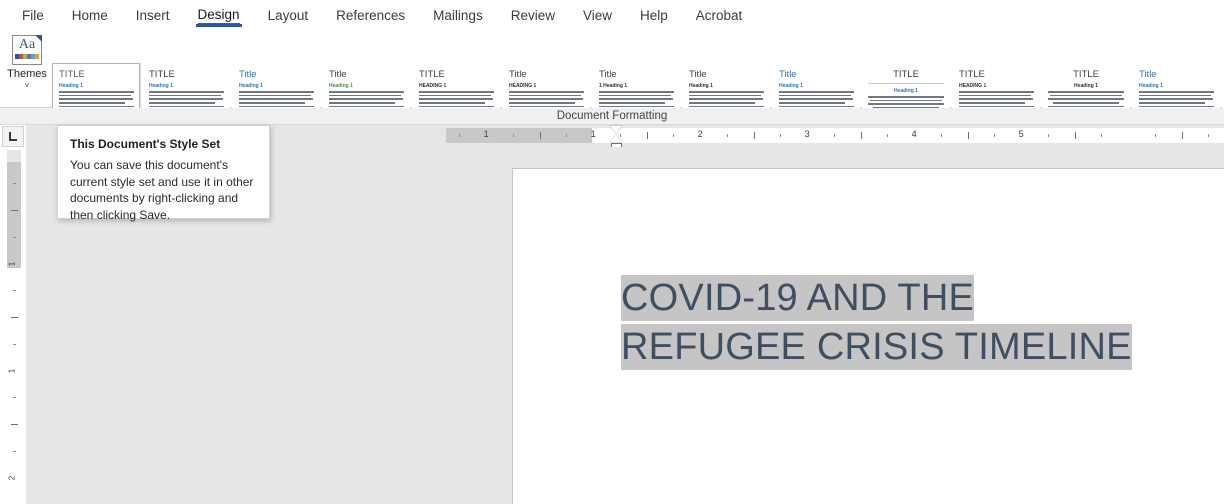  I want to click on first-line-indent-marker, so click(616, 129).